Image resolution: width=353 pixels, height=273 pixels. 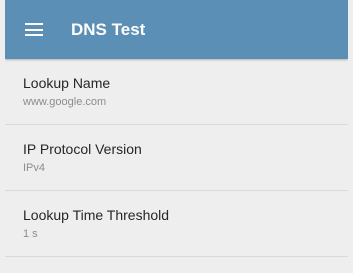 I want to click on setting-label: IP Protocol Version, so click(x=82, y=149).